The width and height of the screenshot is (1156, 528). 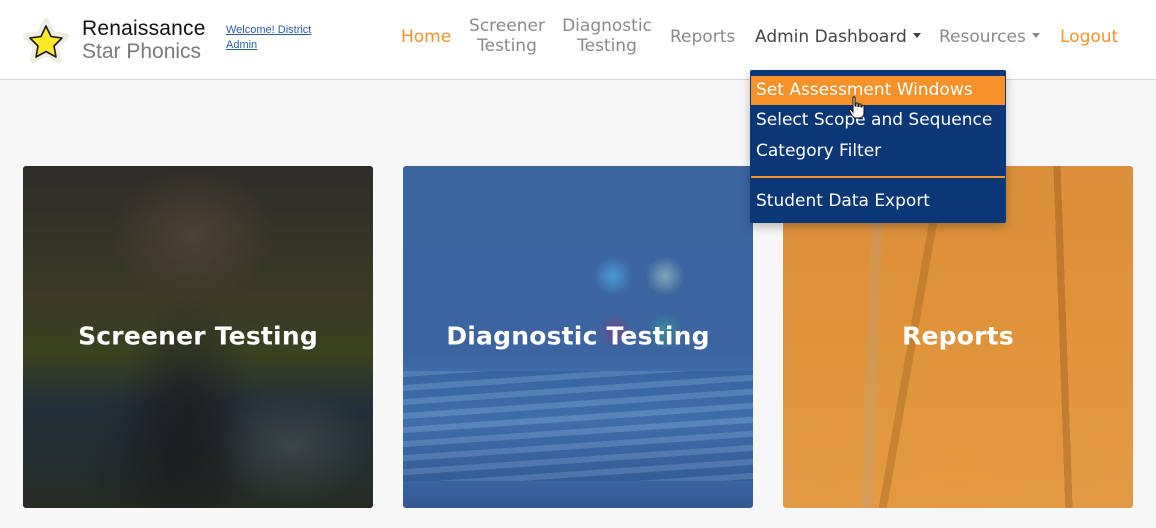 What do you see at coordinates (281, 38) in the screenshot?
I see `welcome-user-link: Welcome! District Admin` at bounding box center [281, 38].